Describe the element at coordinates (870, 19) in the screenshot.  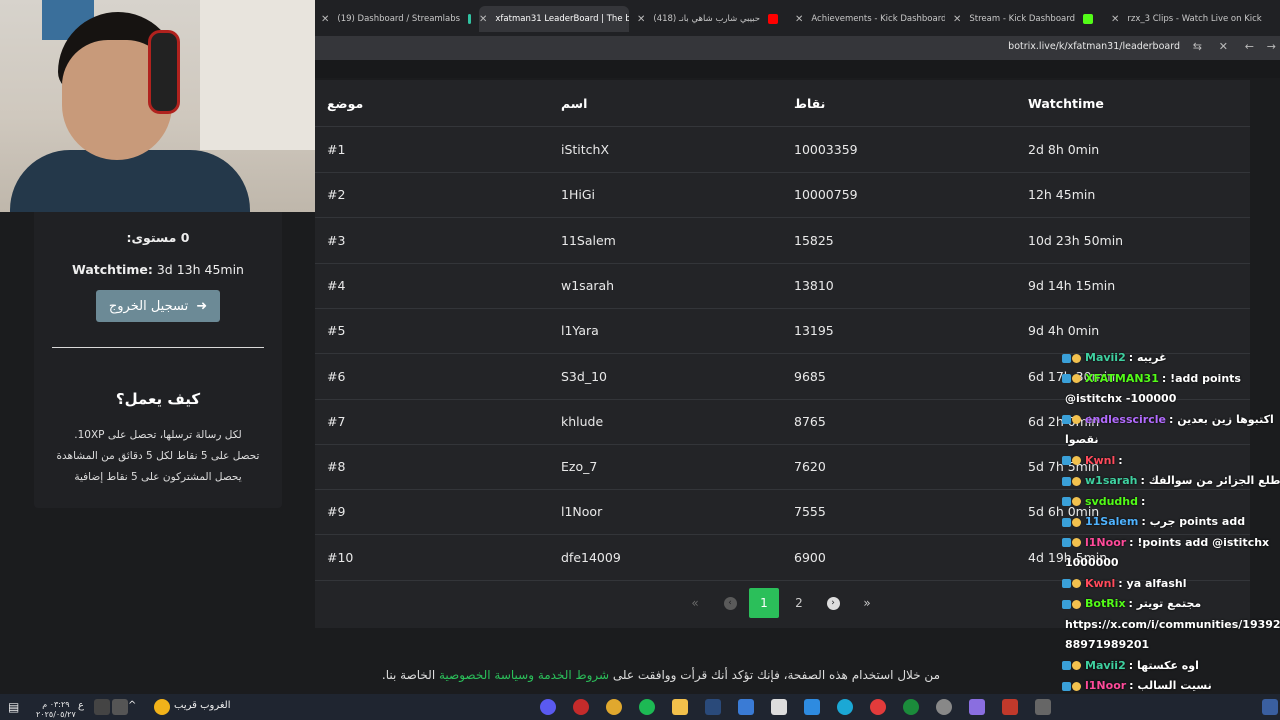
I see `browser-tab: ✕ Achievements - Kick Dashboard` at that location.